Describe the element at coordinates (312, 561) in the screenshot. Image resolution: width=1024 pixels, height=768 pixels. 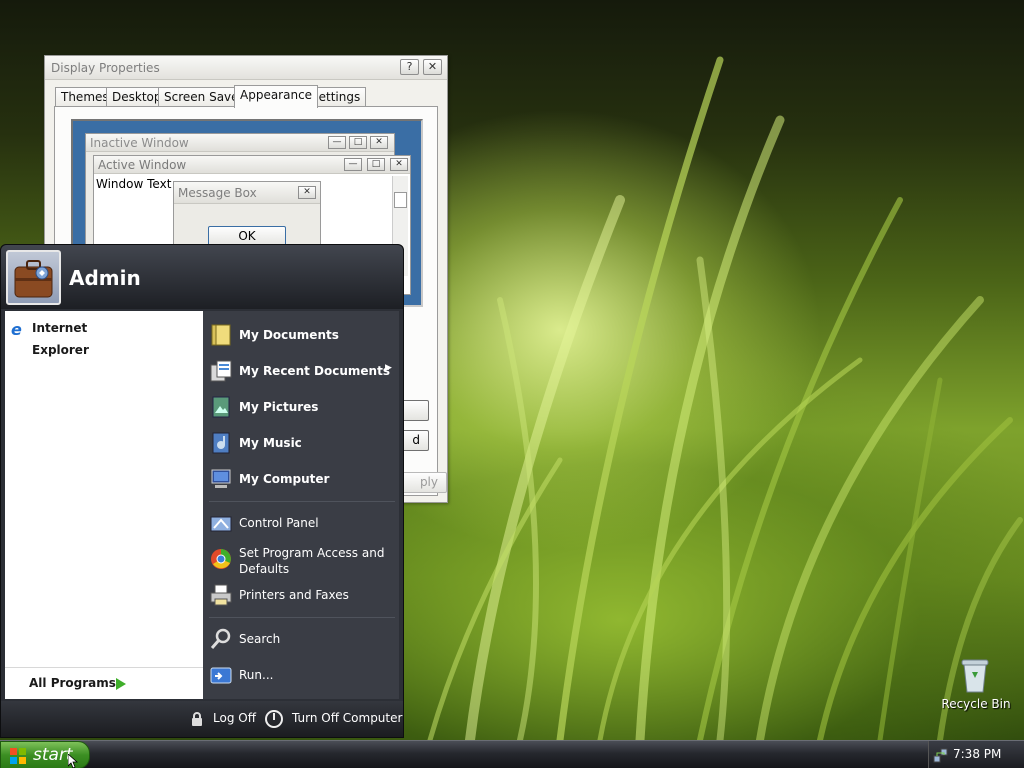
I see `menu-item-label: Set Program Access and Defaults` at that location.